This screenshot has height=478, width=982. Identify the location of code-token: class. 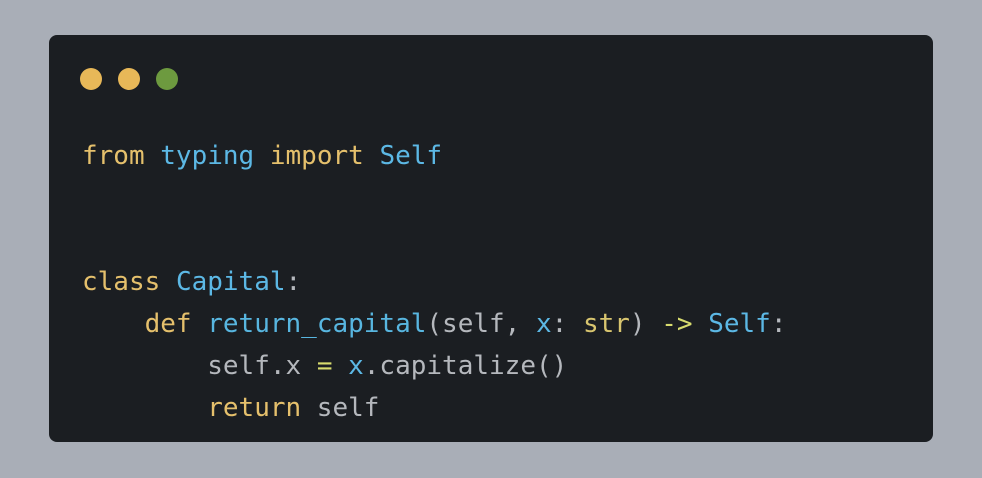
(121, 282).